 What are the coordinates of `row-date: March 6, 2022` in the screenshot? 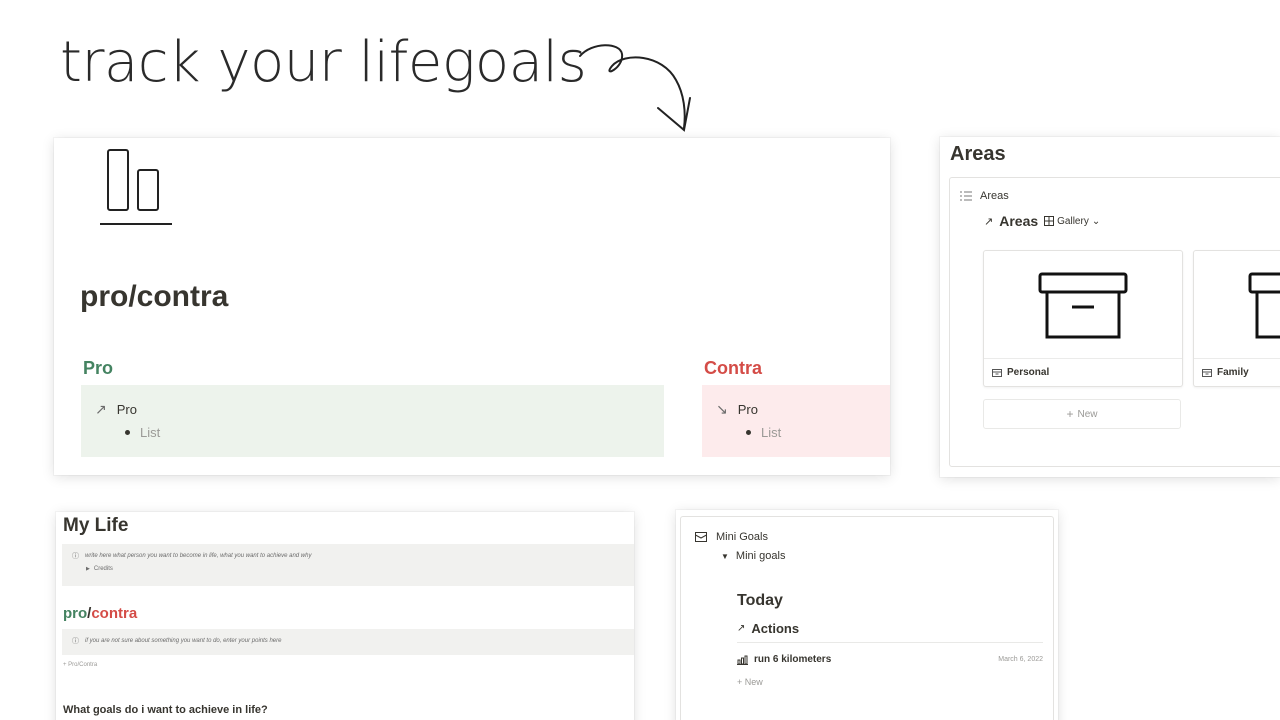 It's located at (1020, 659).